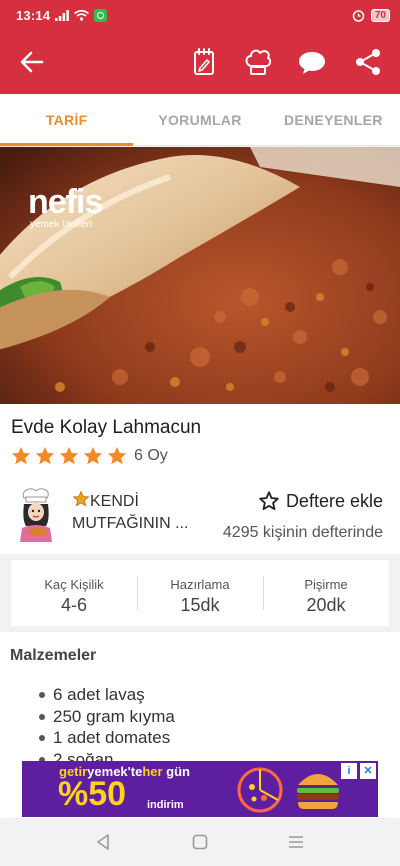 This screenshot has height=866, width=400. Describe the element at coordinates (74, 593) in the screenshot. I see `stat-servings: Kaç Kişilik 4-6` at that location.